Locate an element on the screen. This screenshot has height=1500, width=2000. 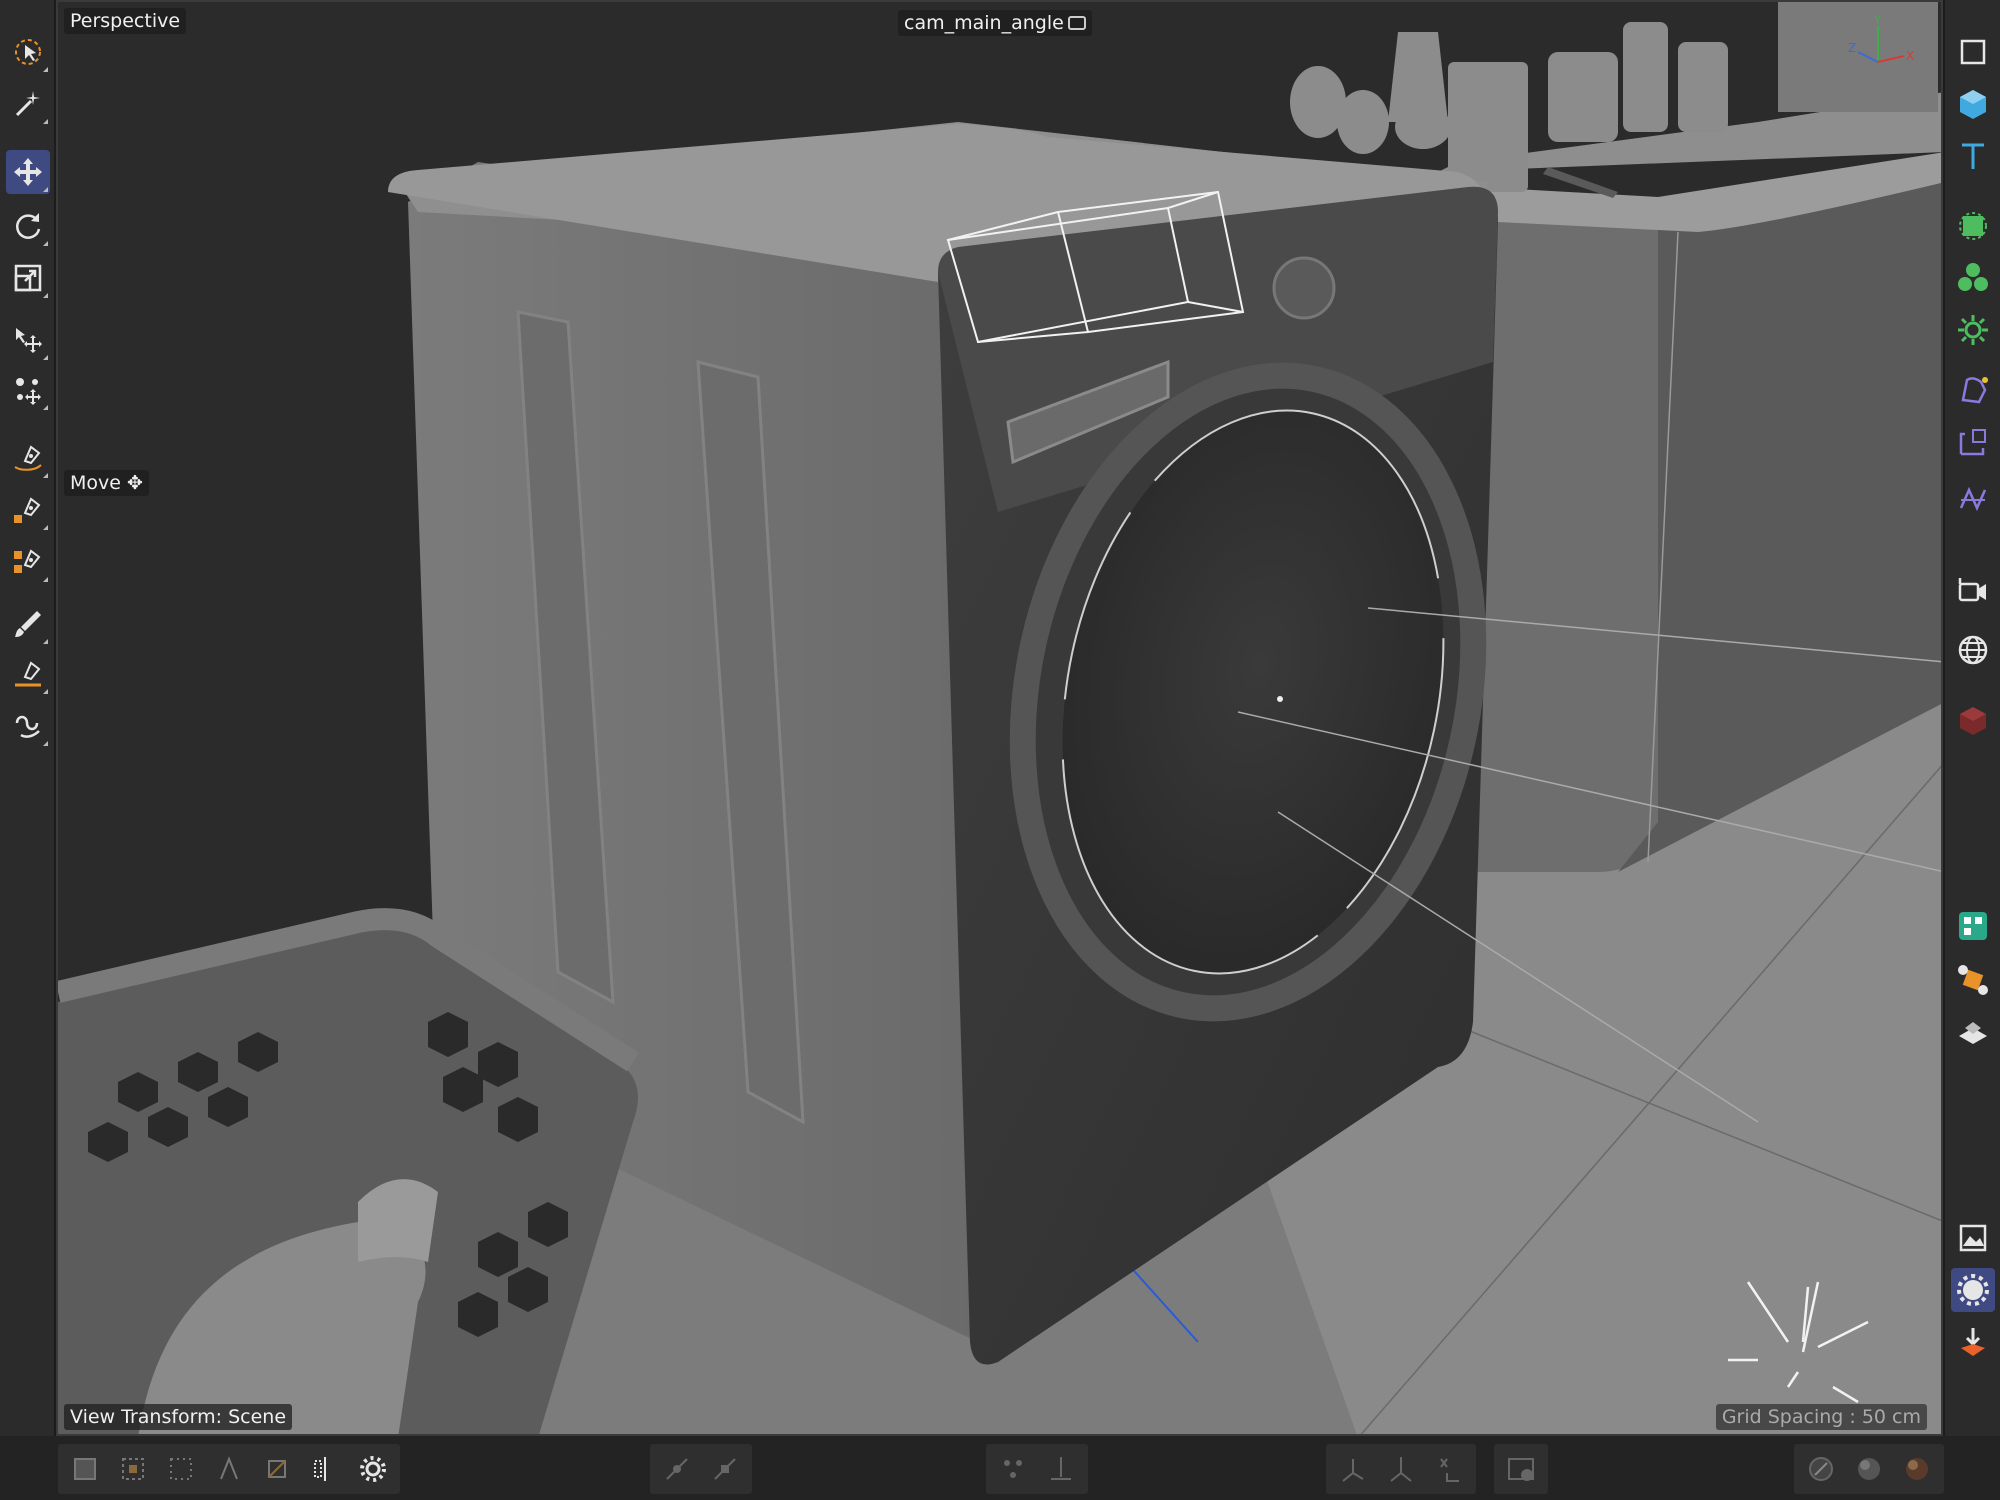
magic-wand-button is located at coordinates (28, 104).